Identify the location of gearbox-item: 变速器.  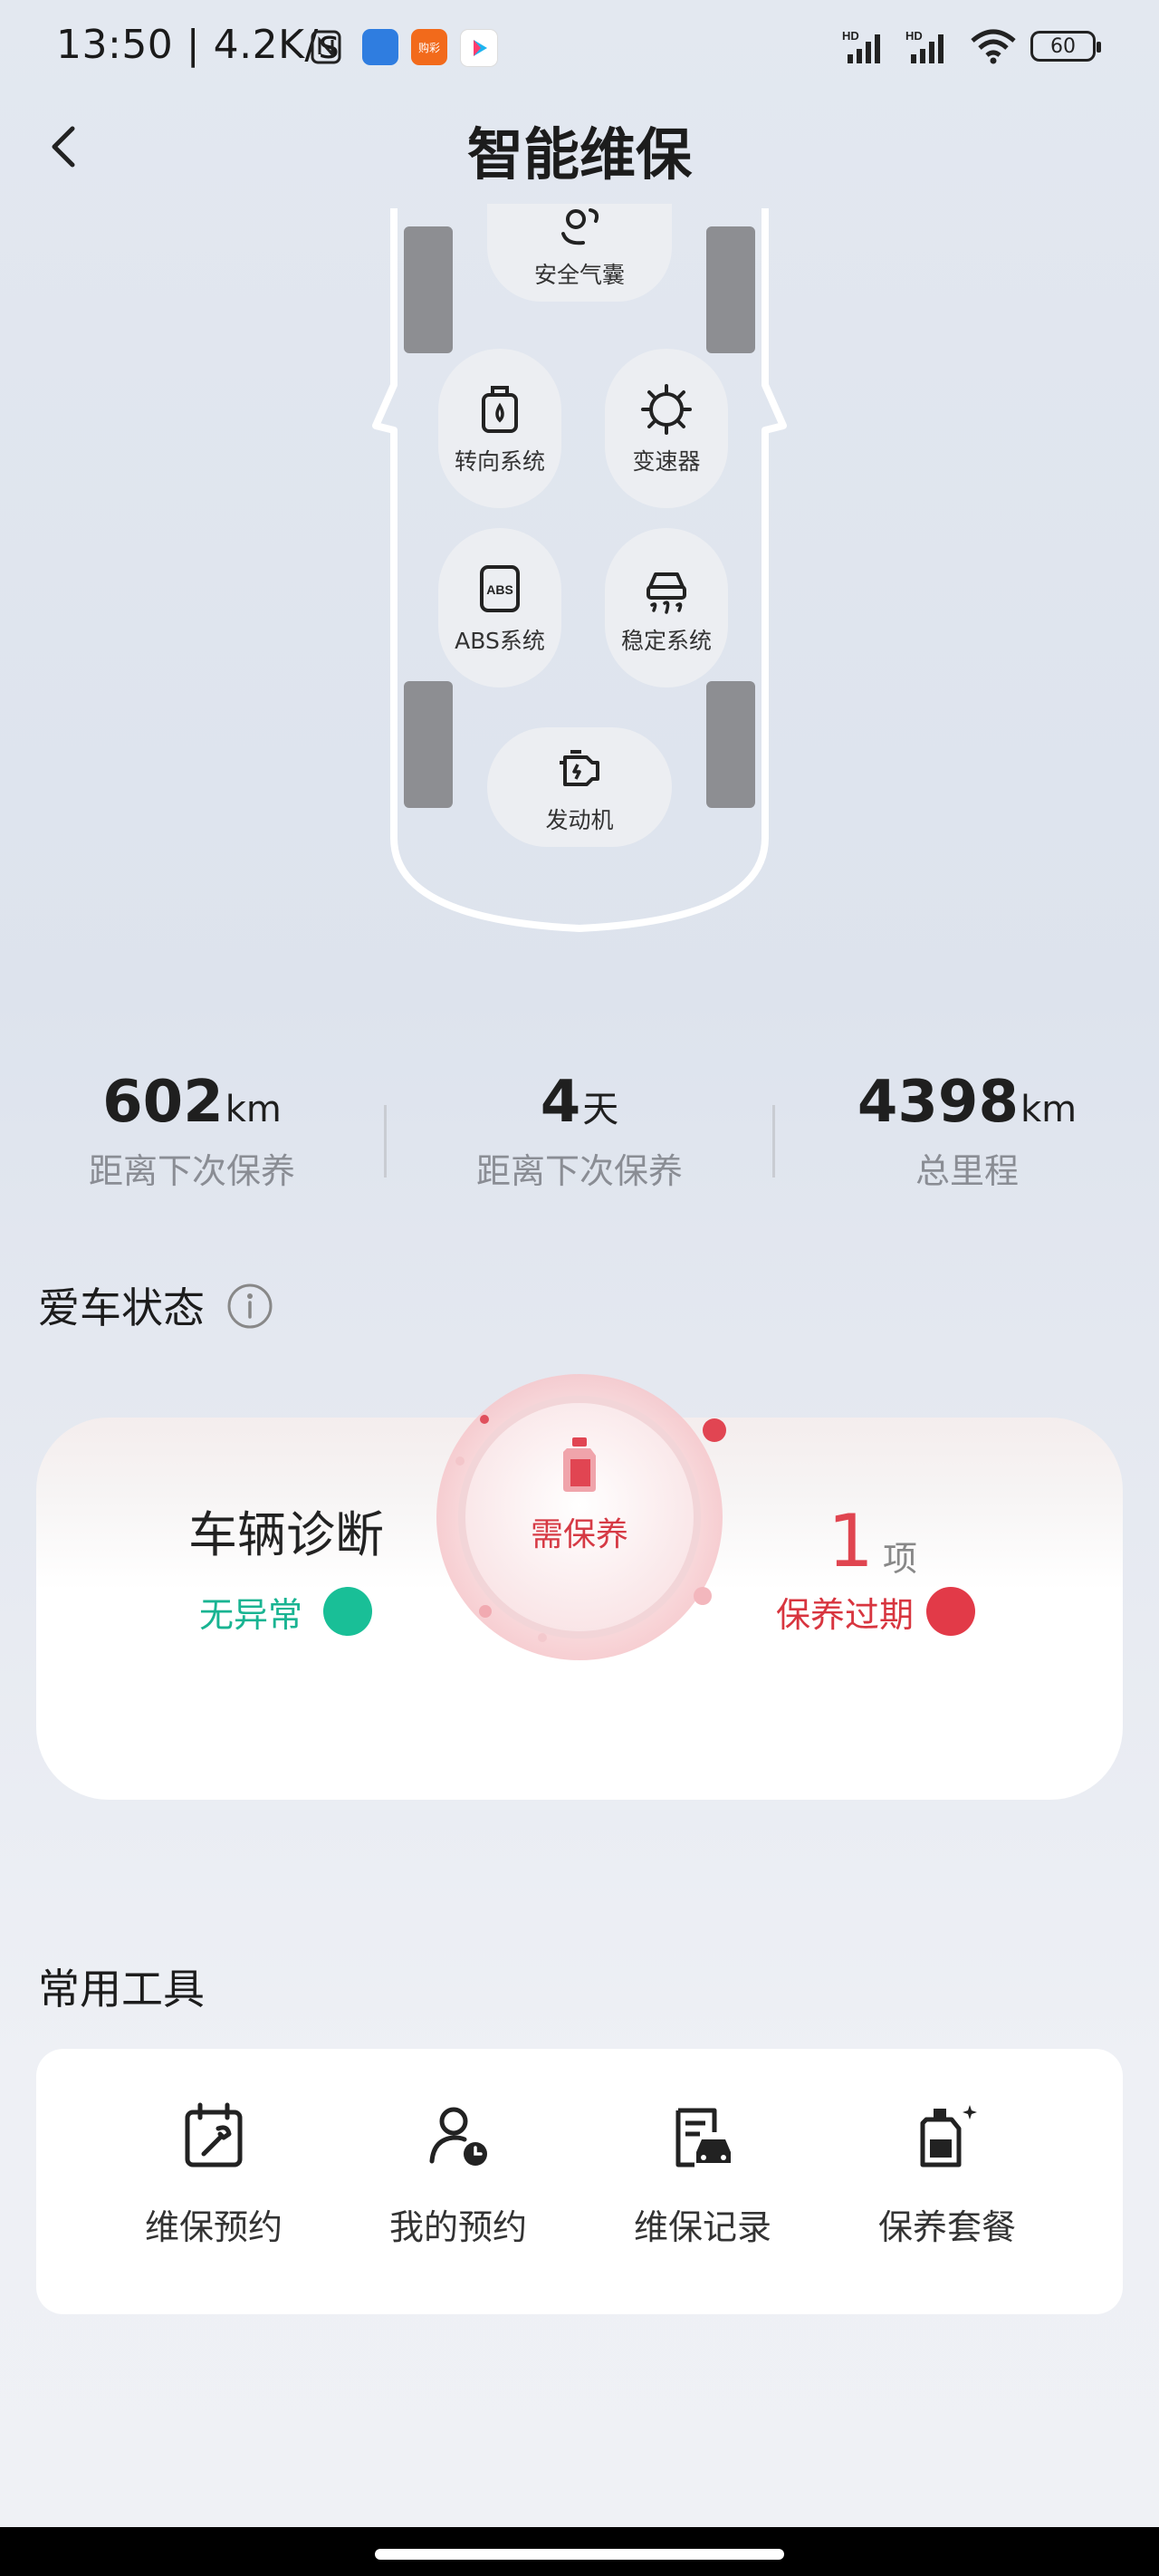
(666, 428).